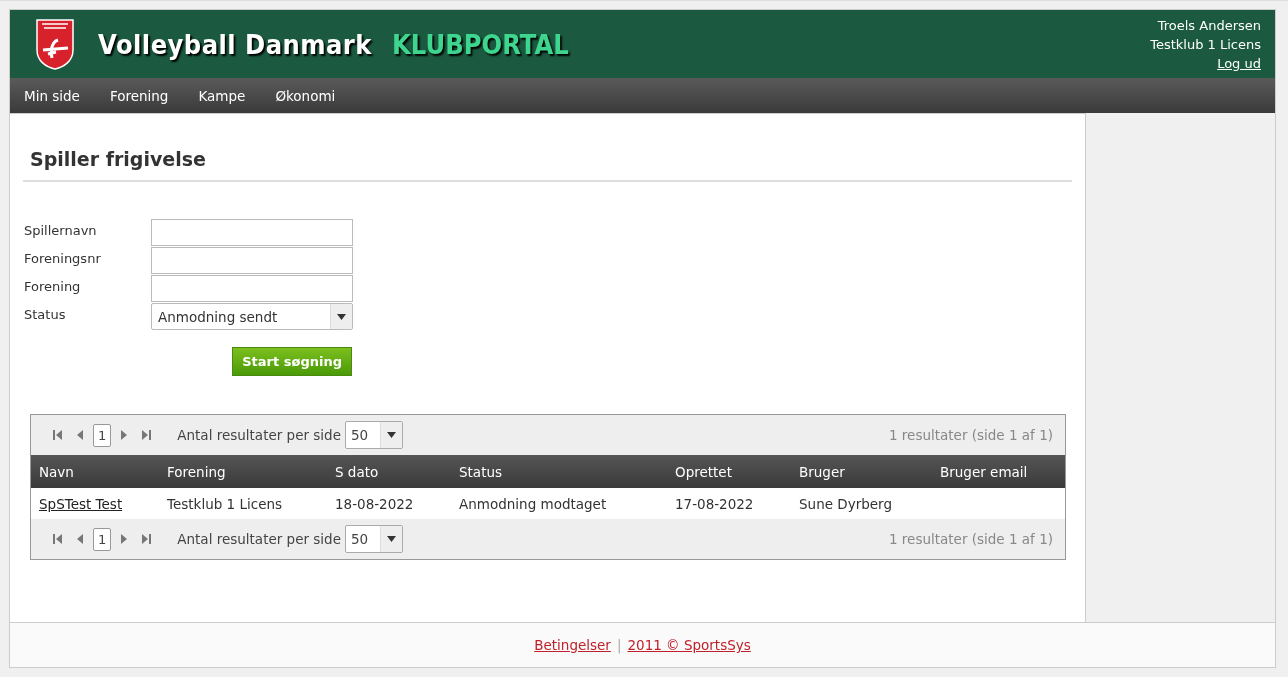  I want to click on site-title: Volleyball Danmark, so click(235, 44).